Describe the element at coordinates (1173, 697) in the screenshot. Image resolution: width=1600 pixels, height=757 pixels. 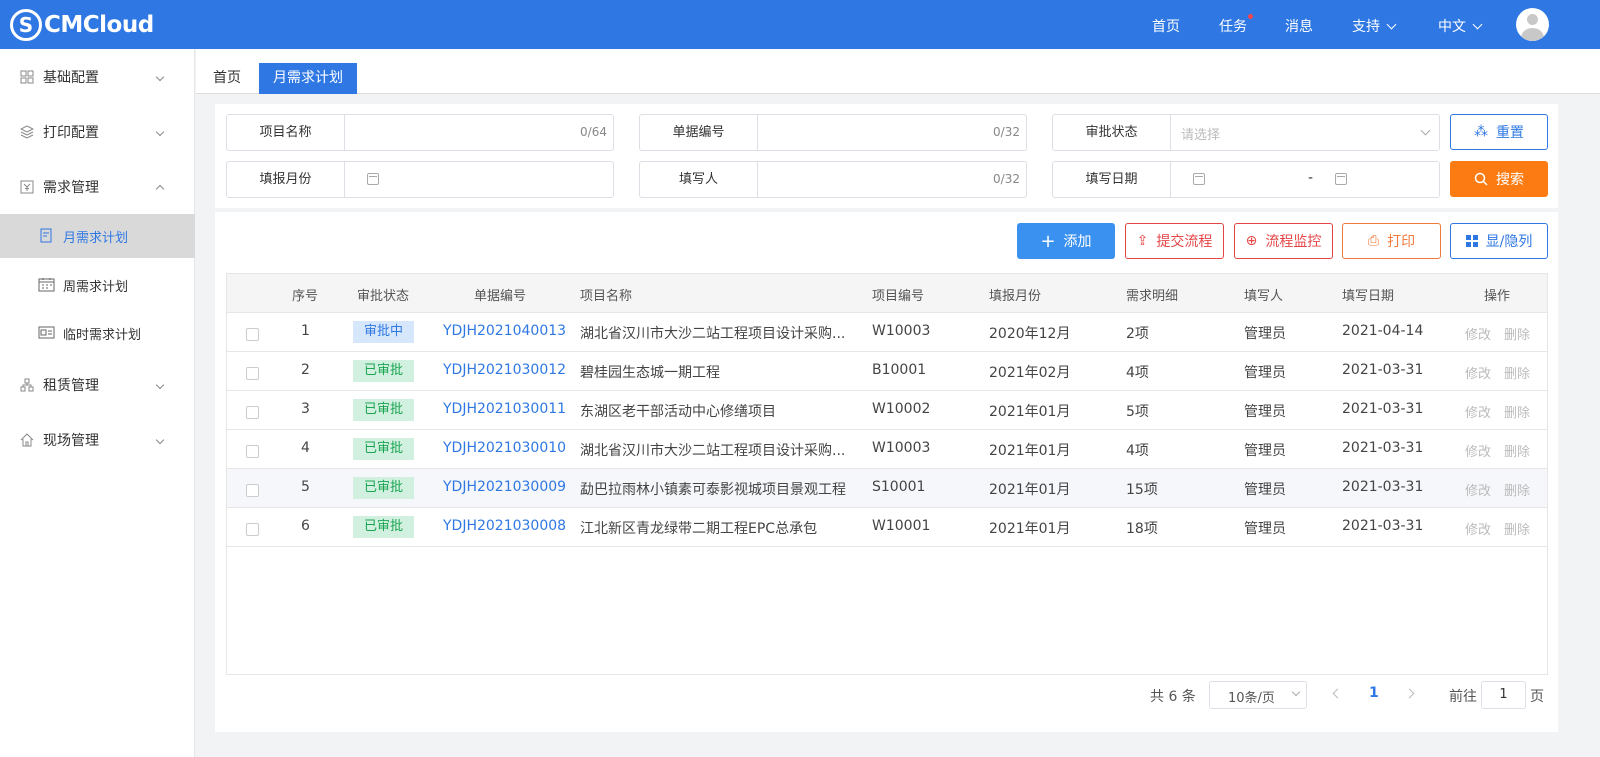
I see `pagination-total: 共 6 条` at that location.